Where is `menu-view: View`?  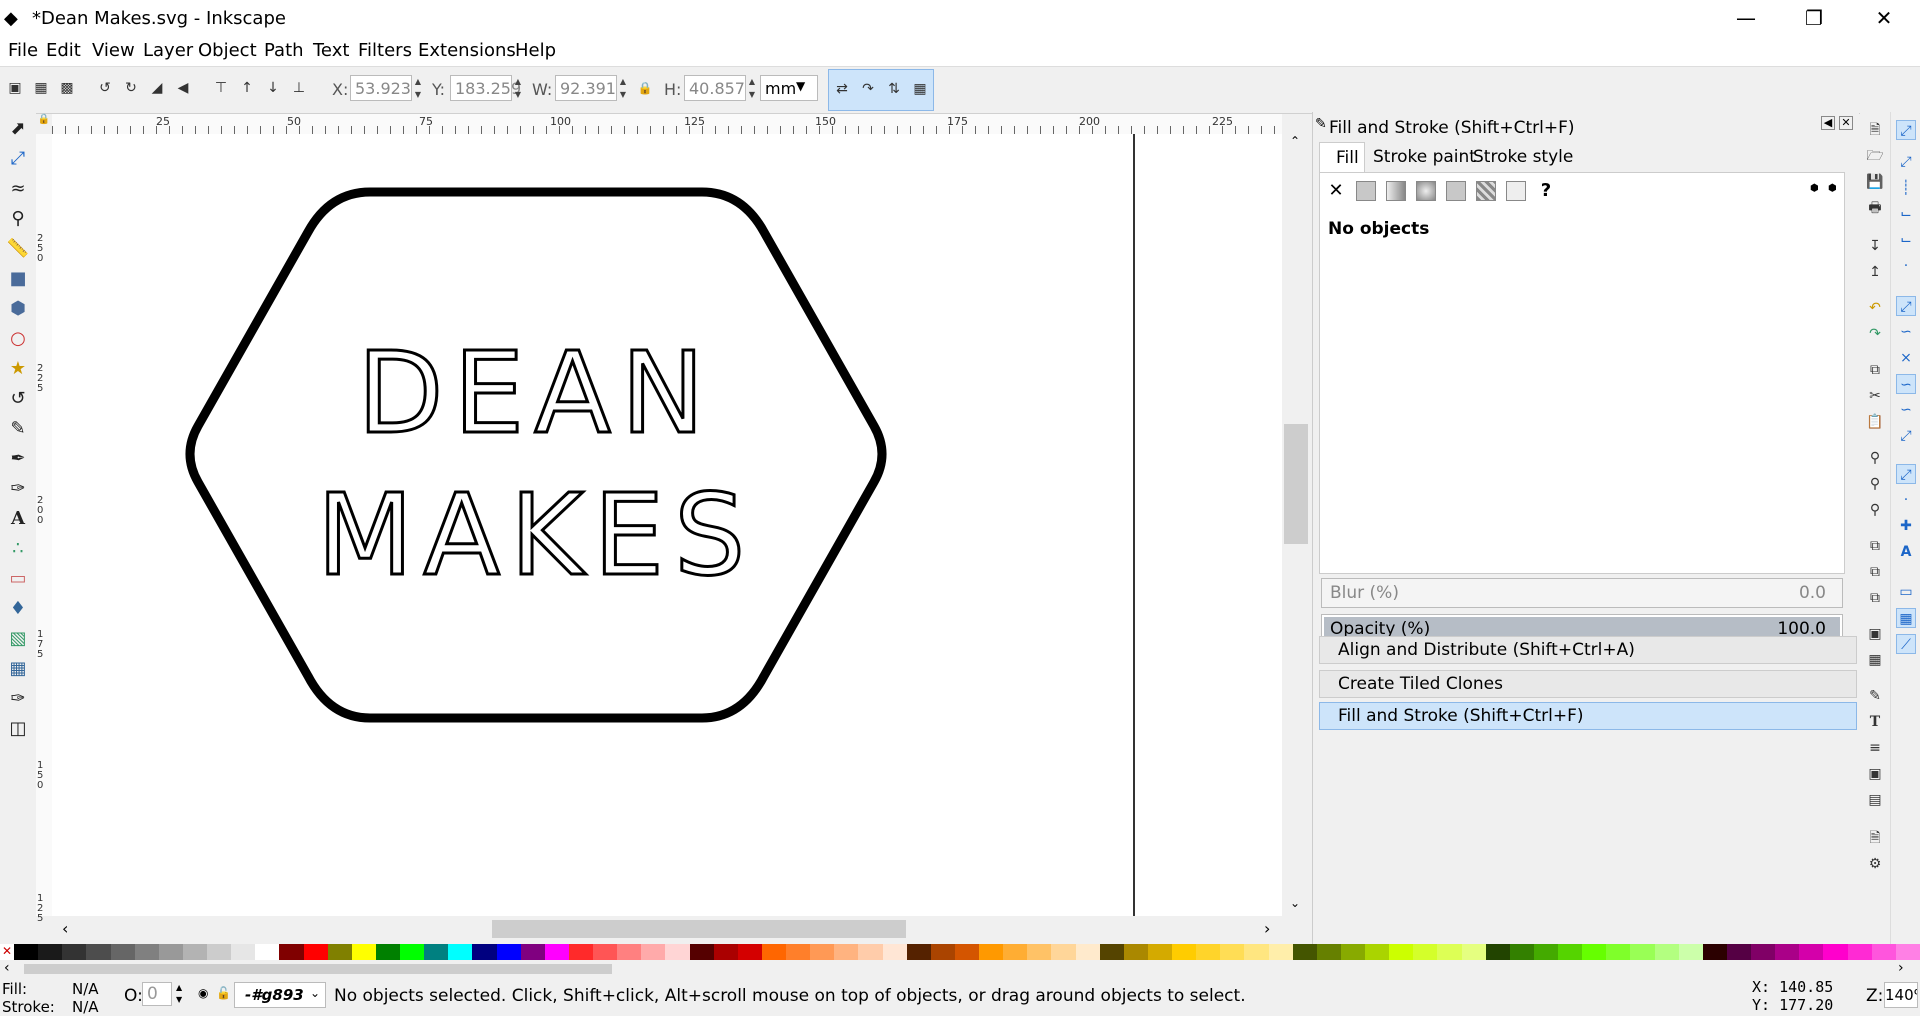 menu-view: View is located at coordinates (113, 50).